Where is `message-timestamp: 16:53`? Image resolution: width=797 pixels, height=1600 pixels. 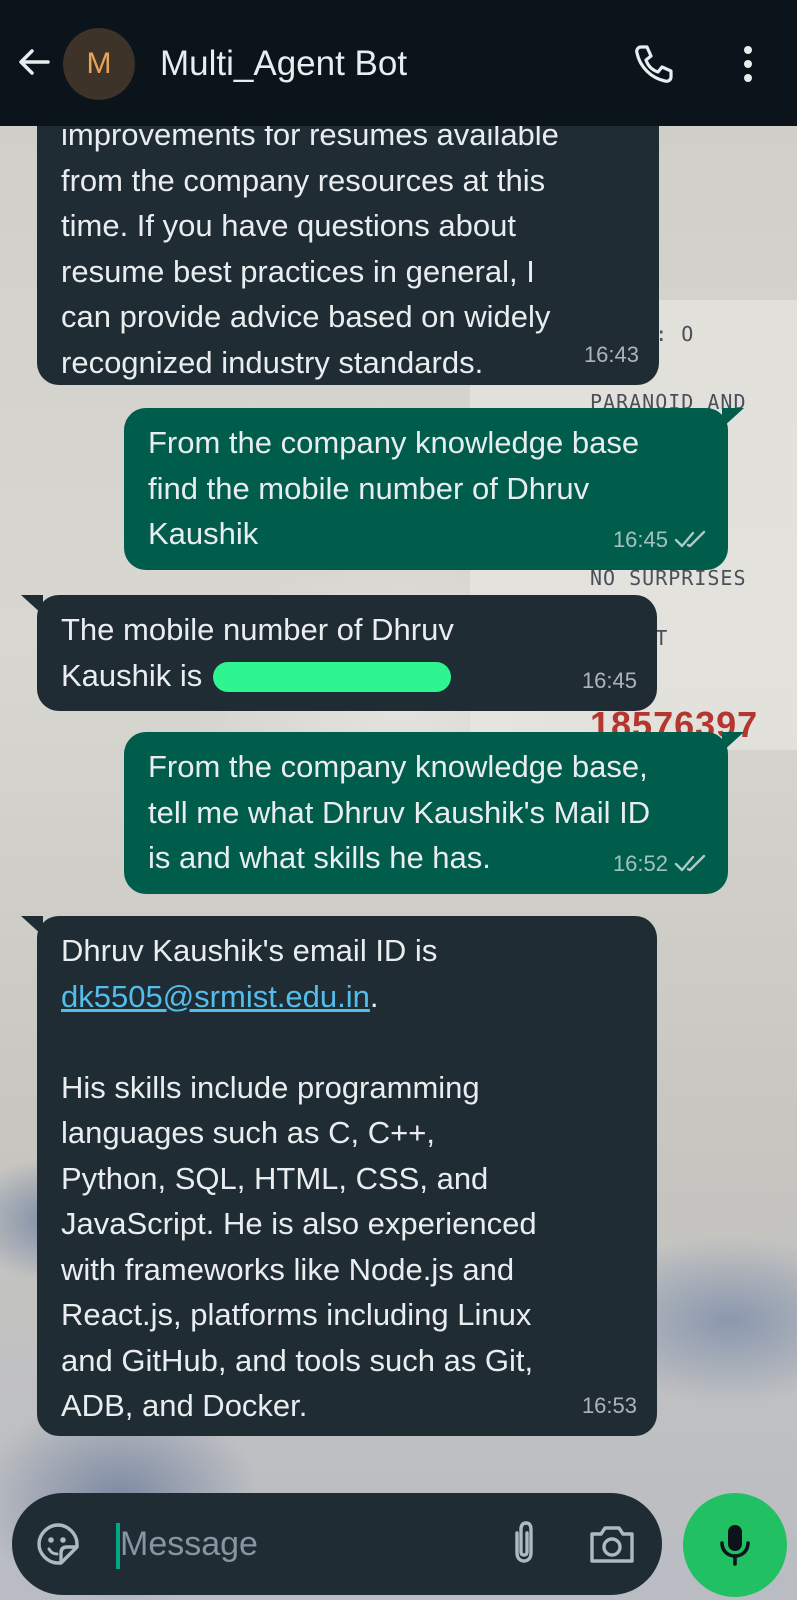 message-timestamp: 16:53 is located at coordinates (609, 1406).